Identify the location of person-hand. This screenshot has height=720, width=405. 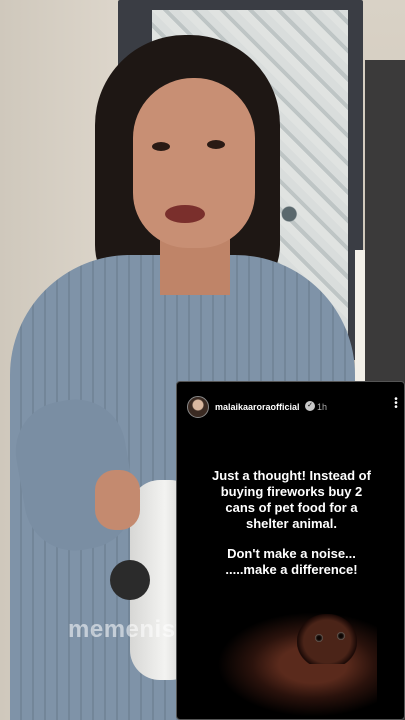
(117, 500).